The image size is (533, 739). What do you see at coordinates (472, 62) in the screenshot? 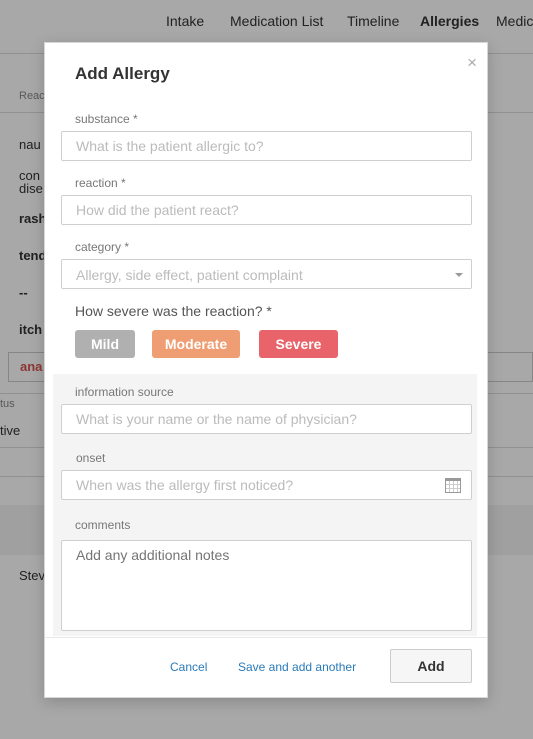
I see `close-icon: ×` at bounding box center [472, 62].